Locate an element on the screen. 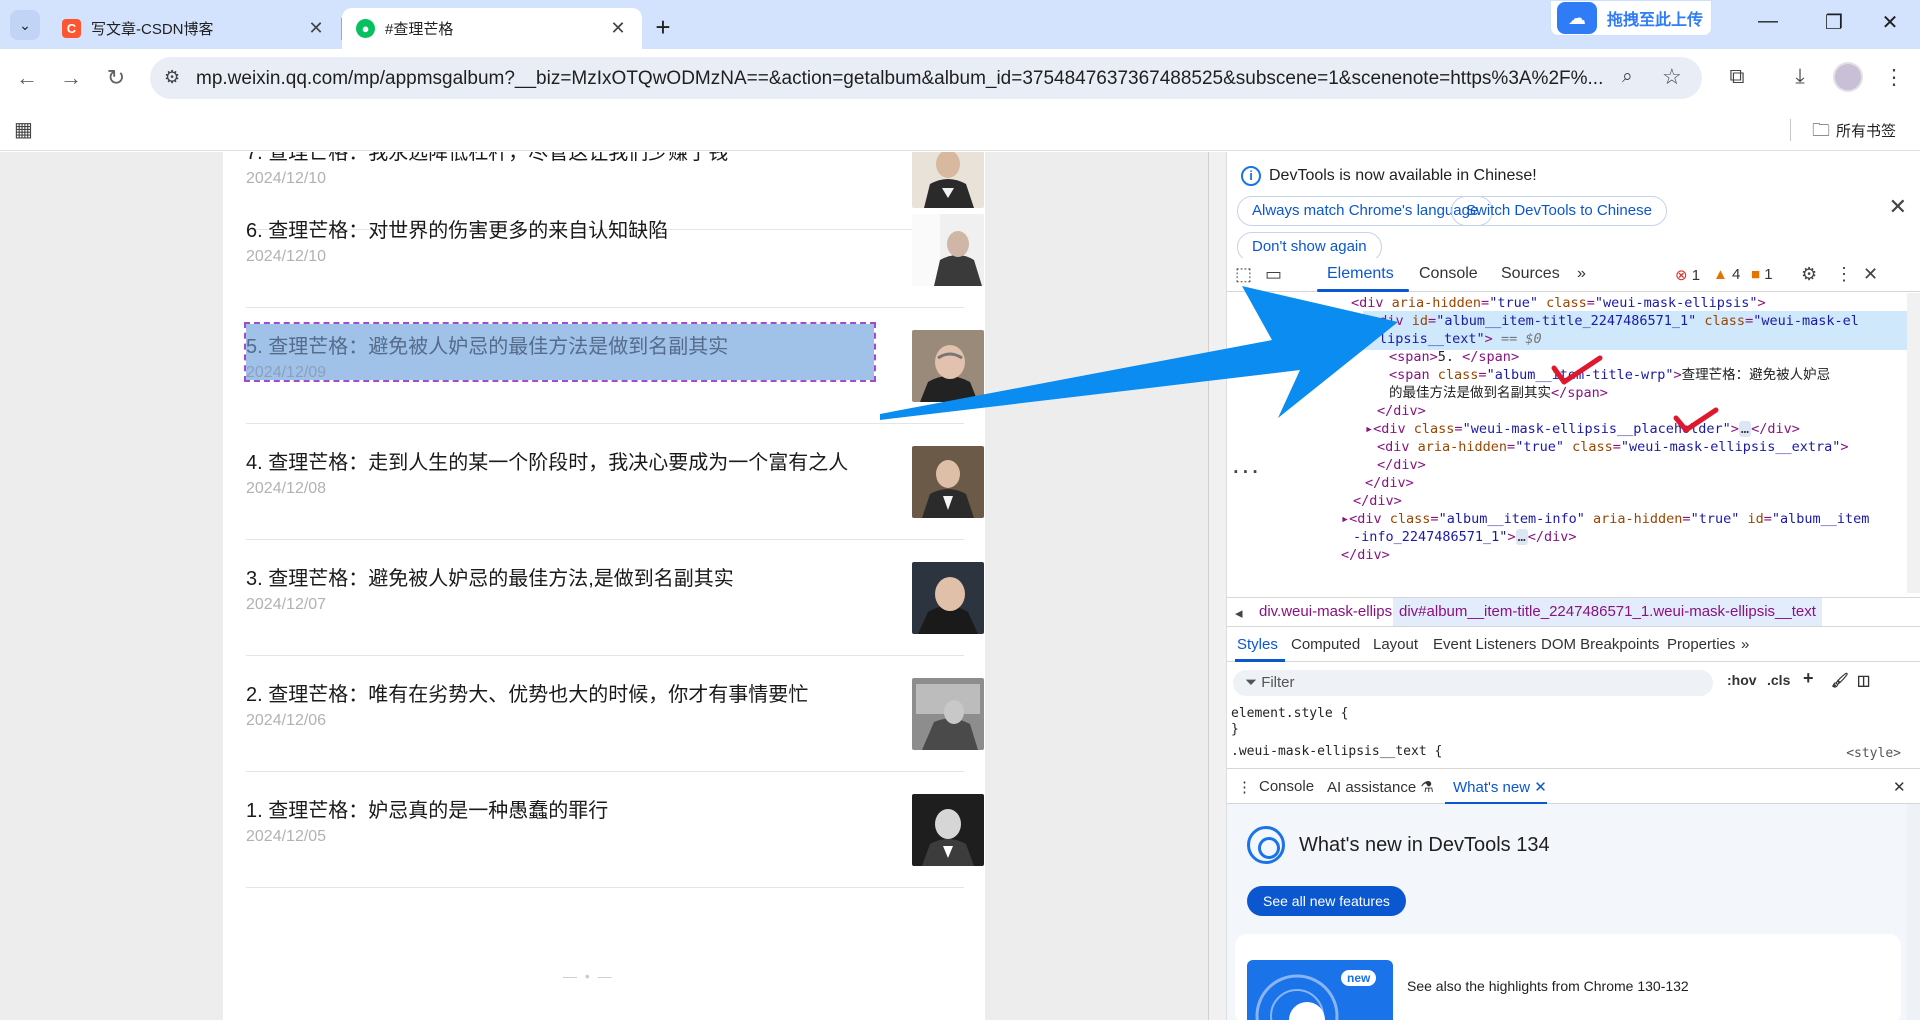 The image size is (1920, 1020). tab-properties: Properties is located at coordinates (1701, 644).